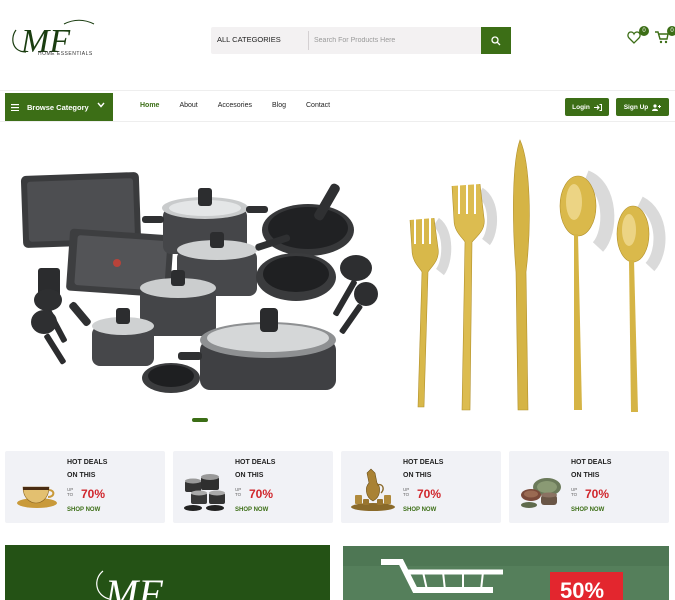 The width and height of the screenshot is (675, 600). I want to click on browse-category-button: Browse Category, so click(59, 107).